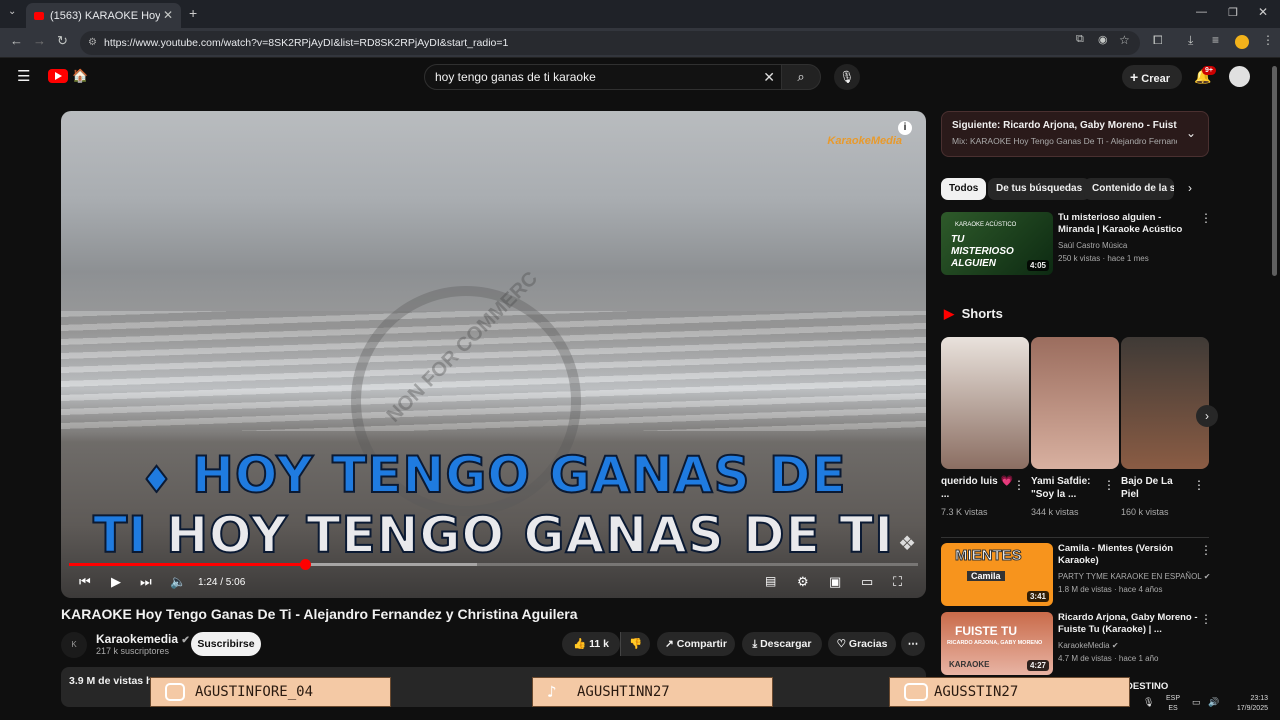 This screenshot has height=720, width=1280. What do you see at coordinates (862, 644) in the screenshot?
I see `thanks-button: ♡ Gracias` at bounding box center [862, 644].